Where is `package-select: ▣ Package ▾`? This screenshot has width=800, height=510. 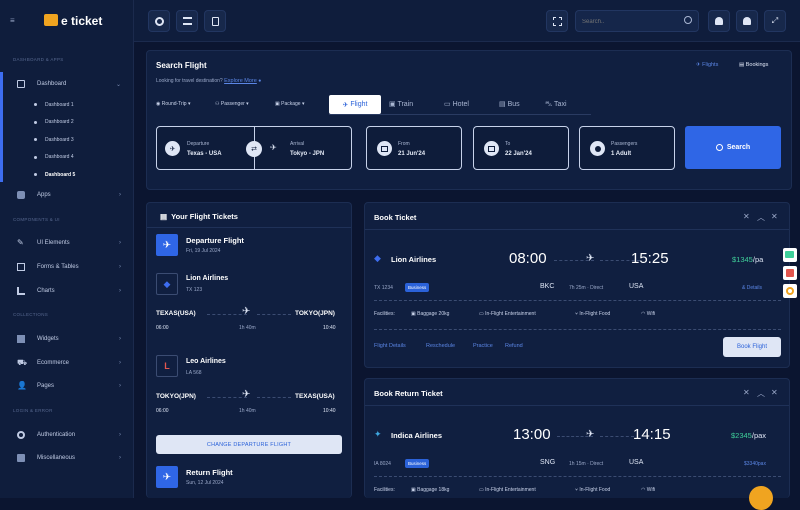
package-select: ▣ Package ▾ is located at coordinates (290, 104).